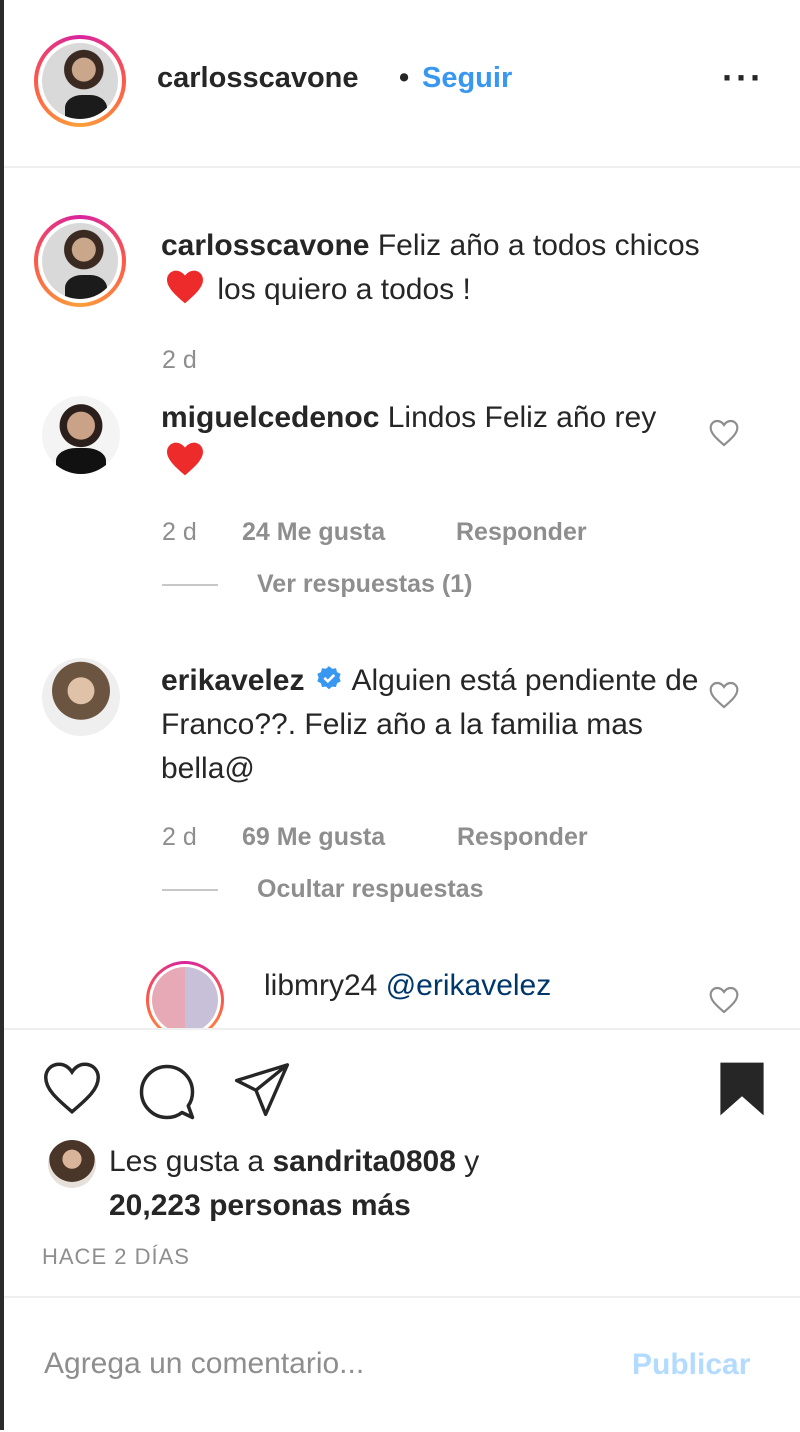 This screenshot has width=800, height=1432. Describe the element at coordinates (179, 360) in the screenshot. I see `caption-age: 2 d` at that location.